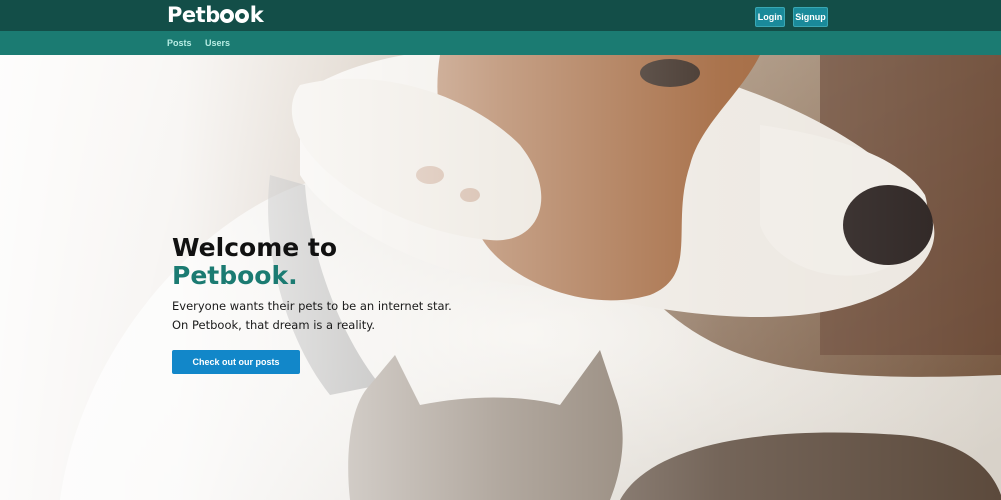  Describe the element at coordinates (256, 15) in the screenshot. I see `logo-letter-k: k` at that location.